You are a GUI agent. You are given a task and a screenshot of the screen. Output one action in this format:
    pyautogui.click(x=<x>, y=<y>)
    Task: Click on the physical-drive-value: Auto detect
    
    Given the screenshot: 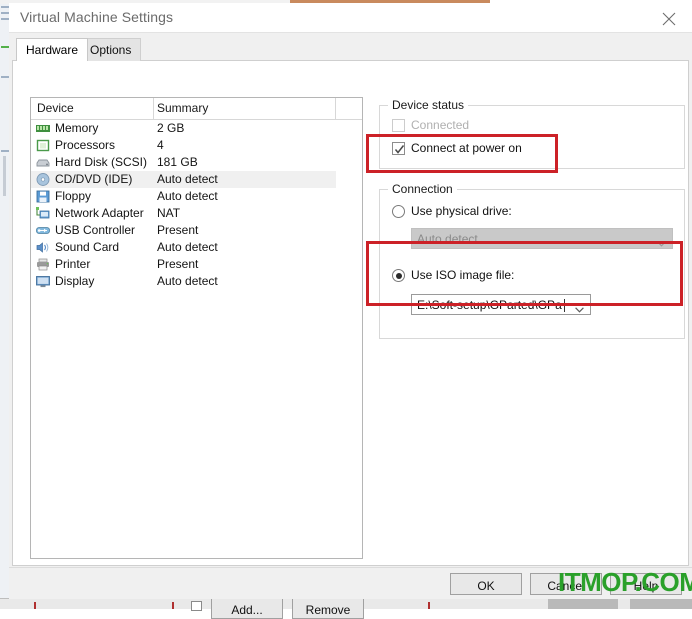 What is the action you would take?
    pyautogui.click(x=447, y=239)
    